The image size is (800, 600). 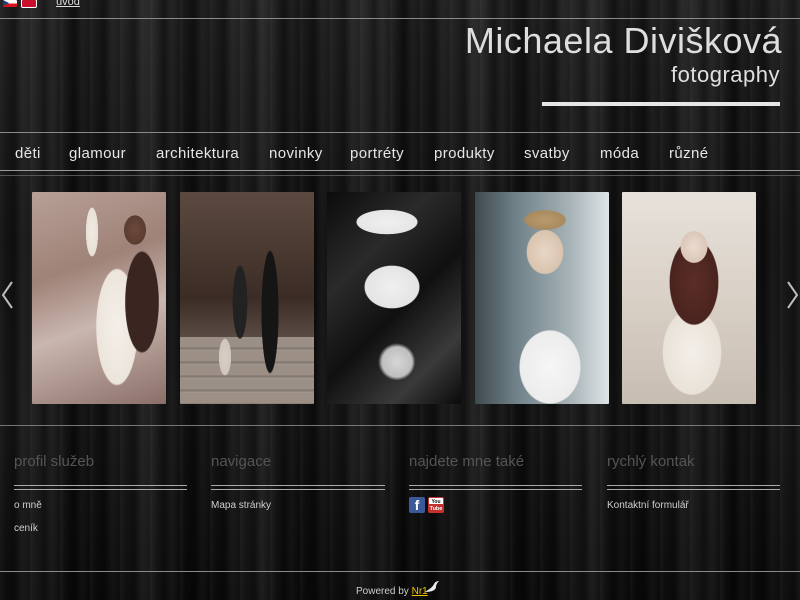 I want to click on youtube-icon: You Tube, so click(x=436, y=505).